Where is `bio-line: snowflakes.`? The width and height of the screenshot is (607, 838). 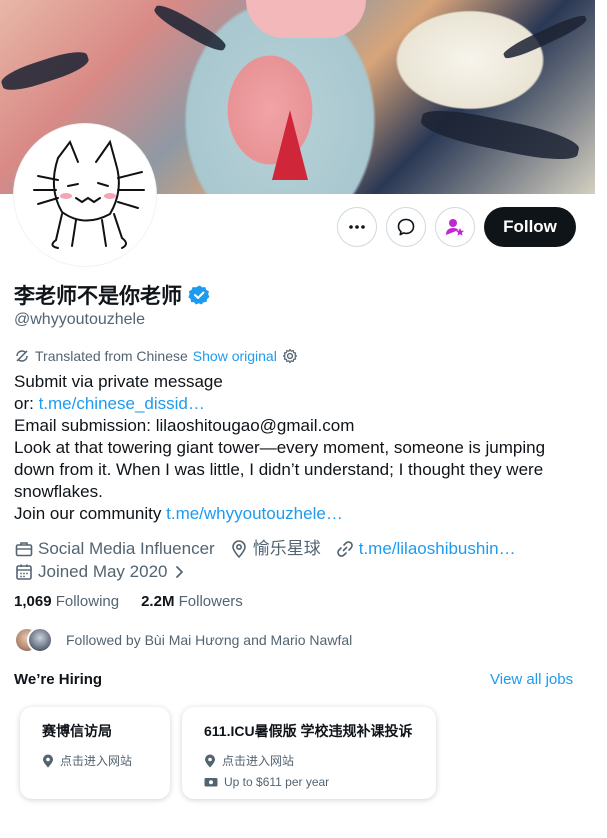
bio-line: snowflakes. is located at coordinates (58, 491).